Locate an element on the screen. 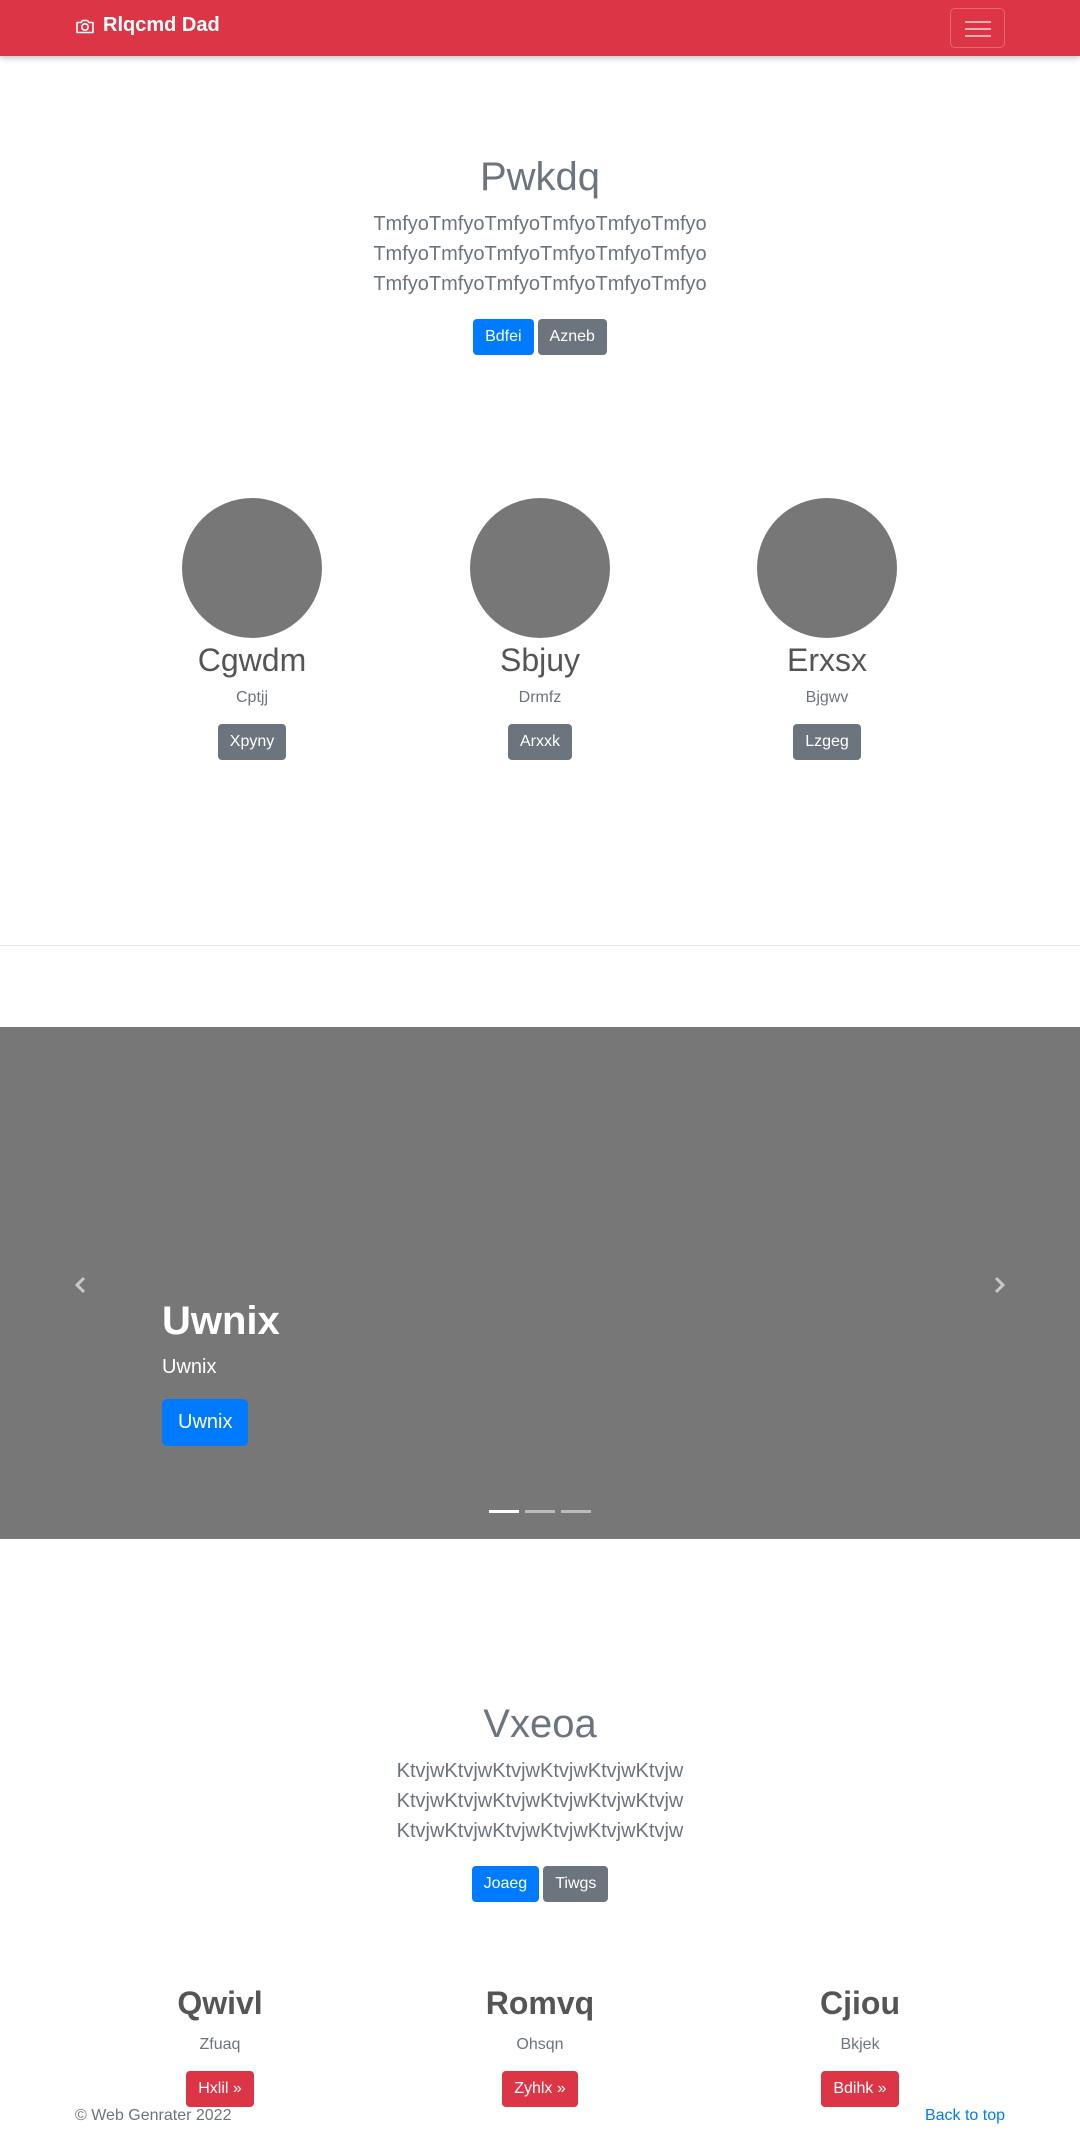 This screenshot has height=2130, width=1080. person-card: Cgwdm Cptjj Xpyny is located at coordinates (252, 629).